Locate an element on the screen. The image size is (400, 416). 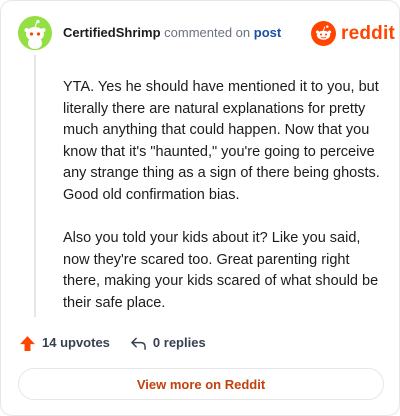
reply-action: 0 replies is located at coordinates (168, 343).